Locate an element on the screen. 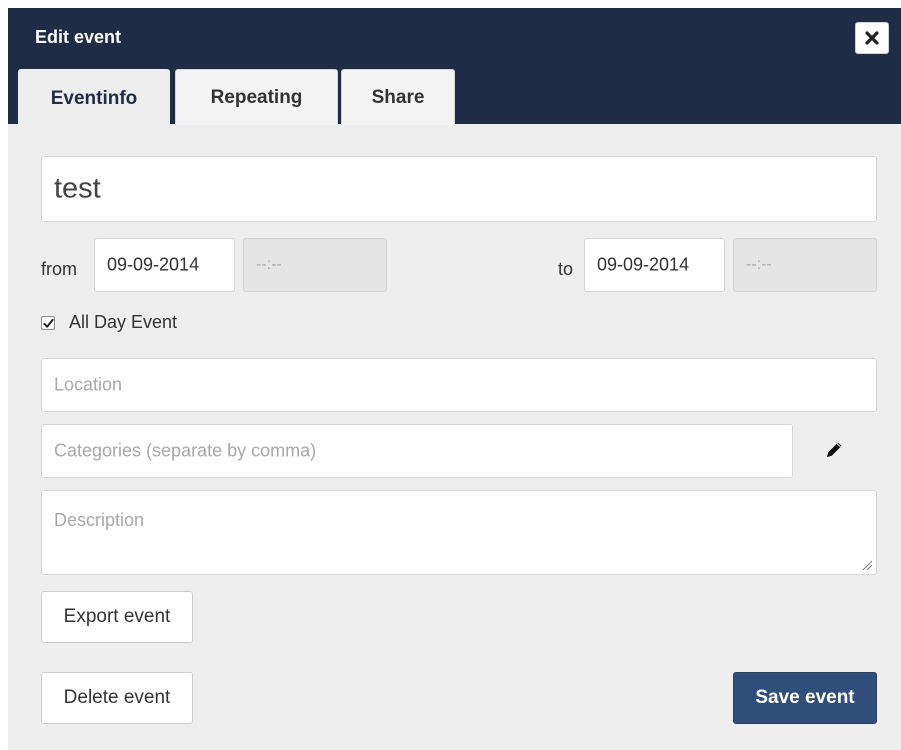 The image size is (901, 750). all-day-label: All Day Event is located at coordinates (123, 322).